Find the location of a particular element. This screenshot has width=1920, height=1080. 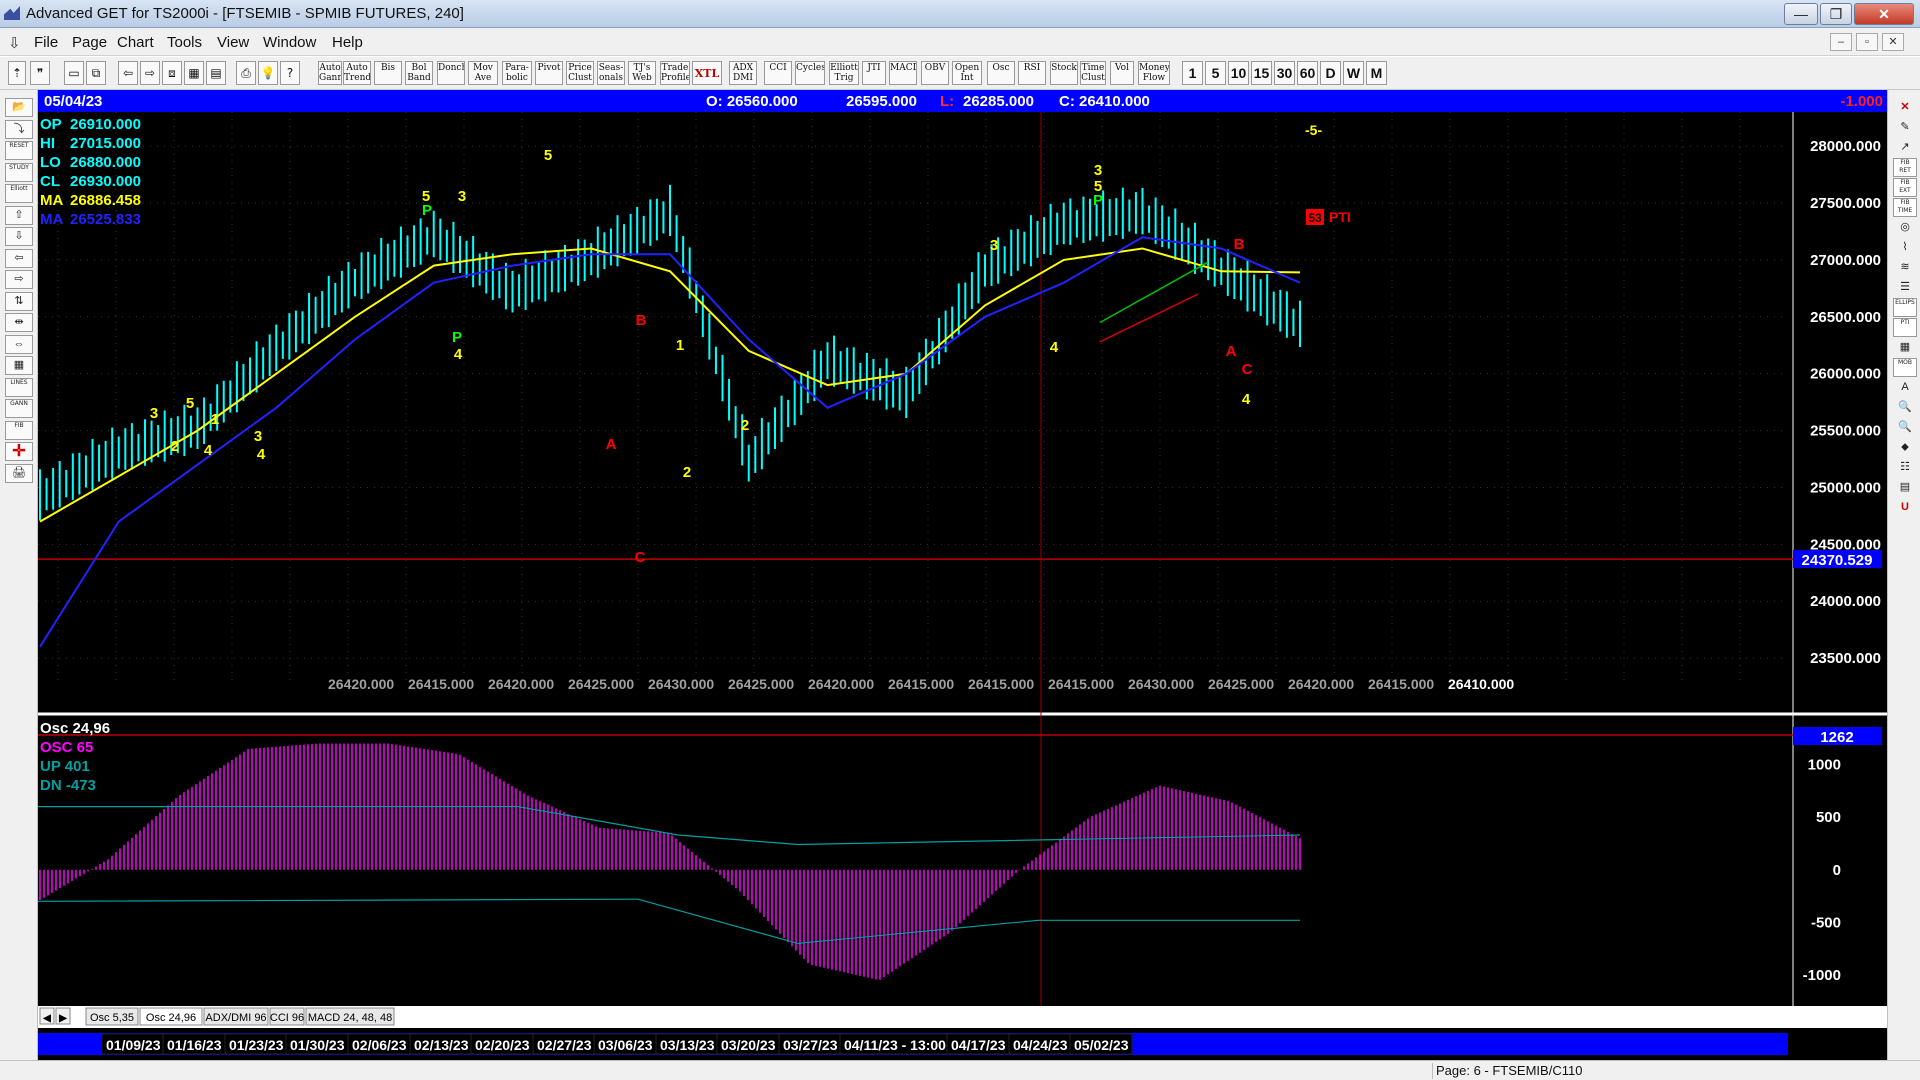

right-tool-5: FIB TIME is located at coordinates (1905, 207).